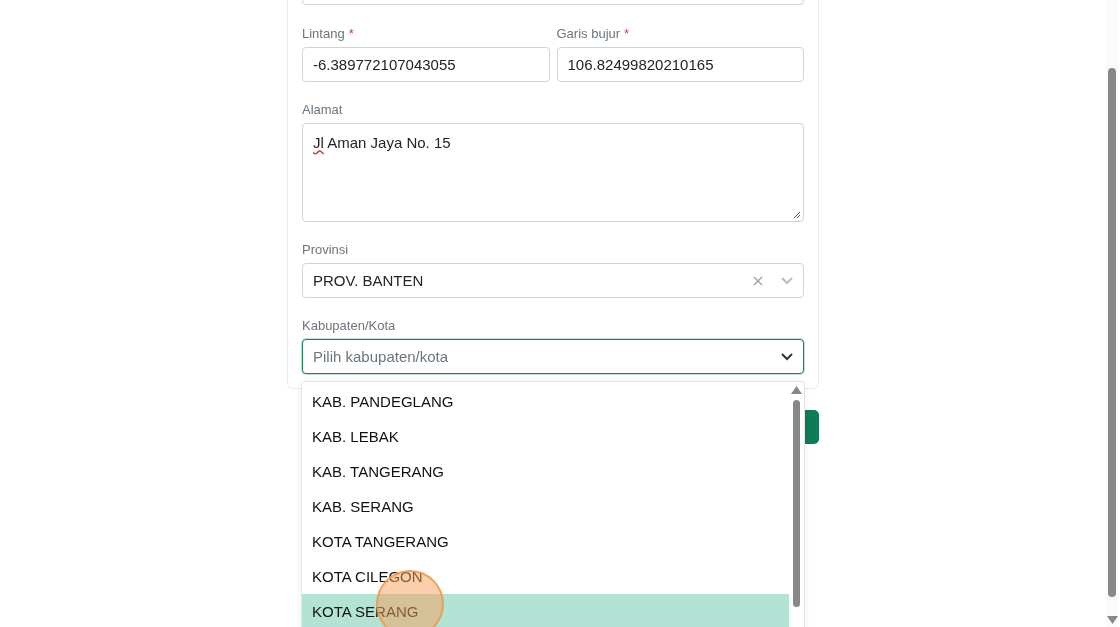  Describe the element at coordinates (545, 506) in the screenshot. I see `dropdown-option: KAB. SERANG` at that location.